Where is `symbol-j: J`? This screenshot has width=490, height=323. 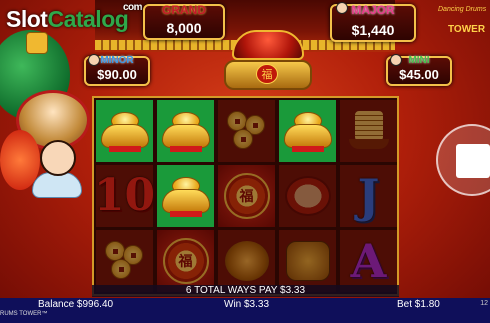 symbol-j: J is located at coordinates (368, 196).